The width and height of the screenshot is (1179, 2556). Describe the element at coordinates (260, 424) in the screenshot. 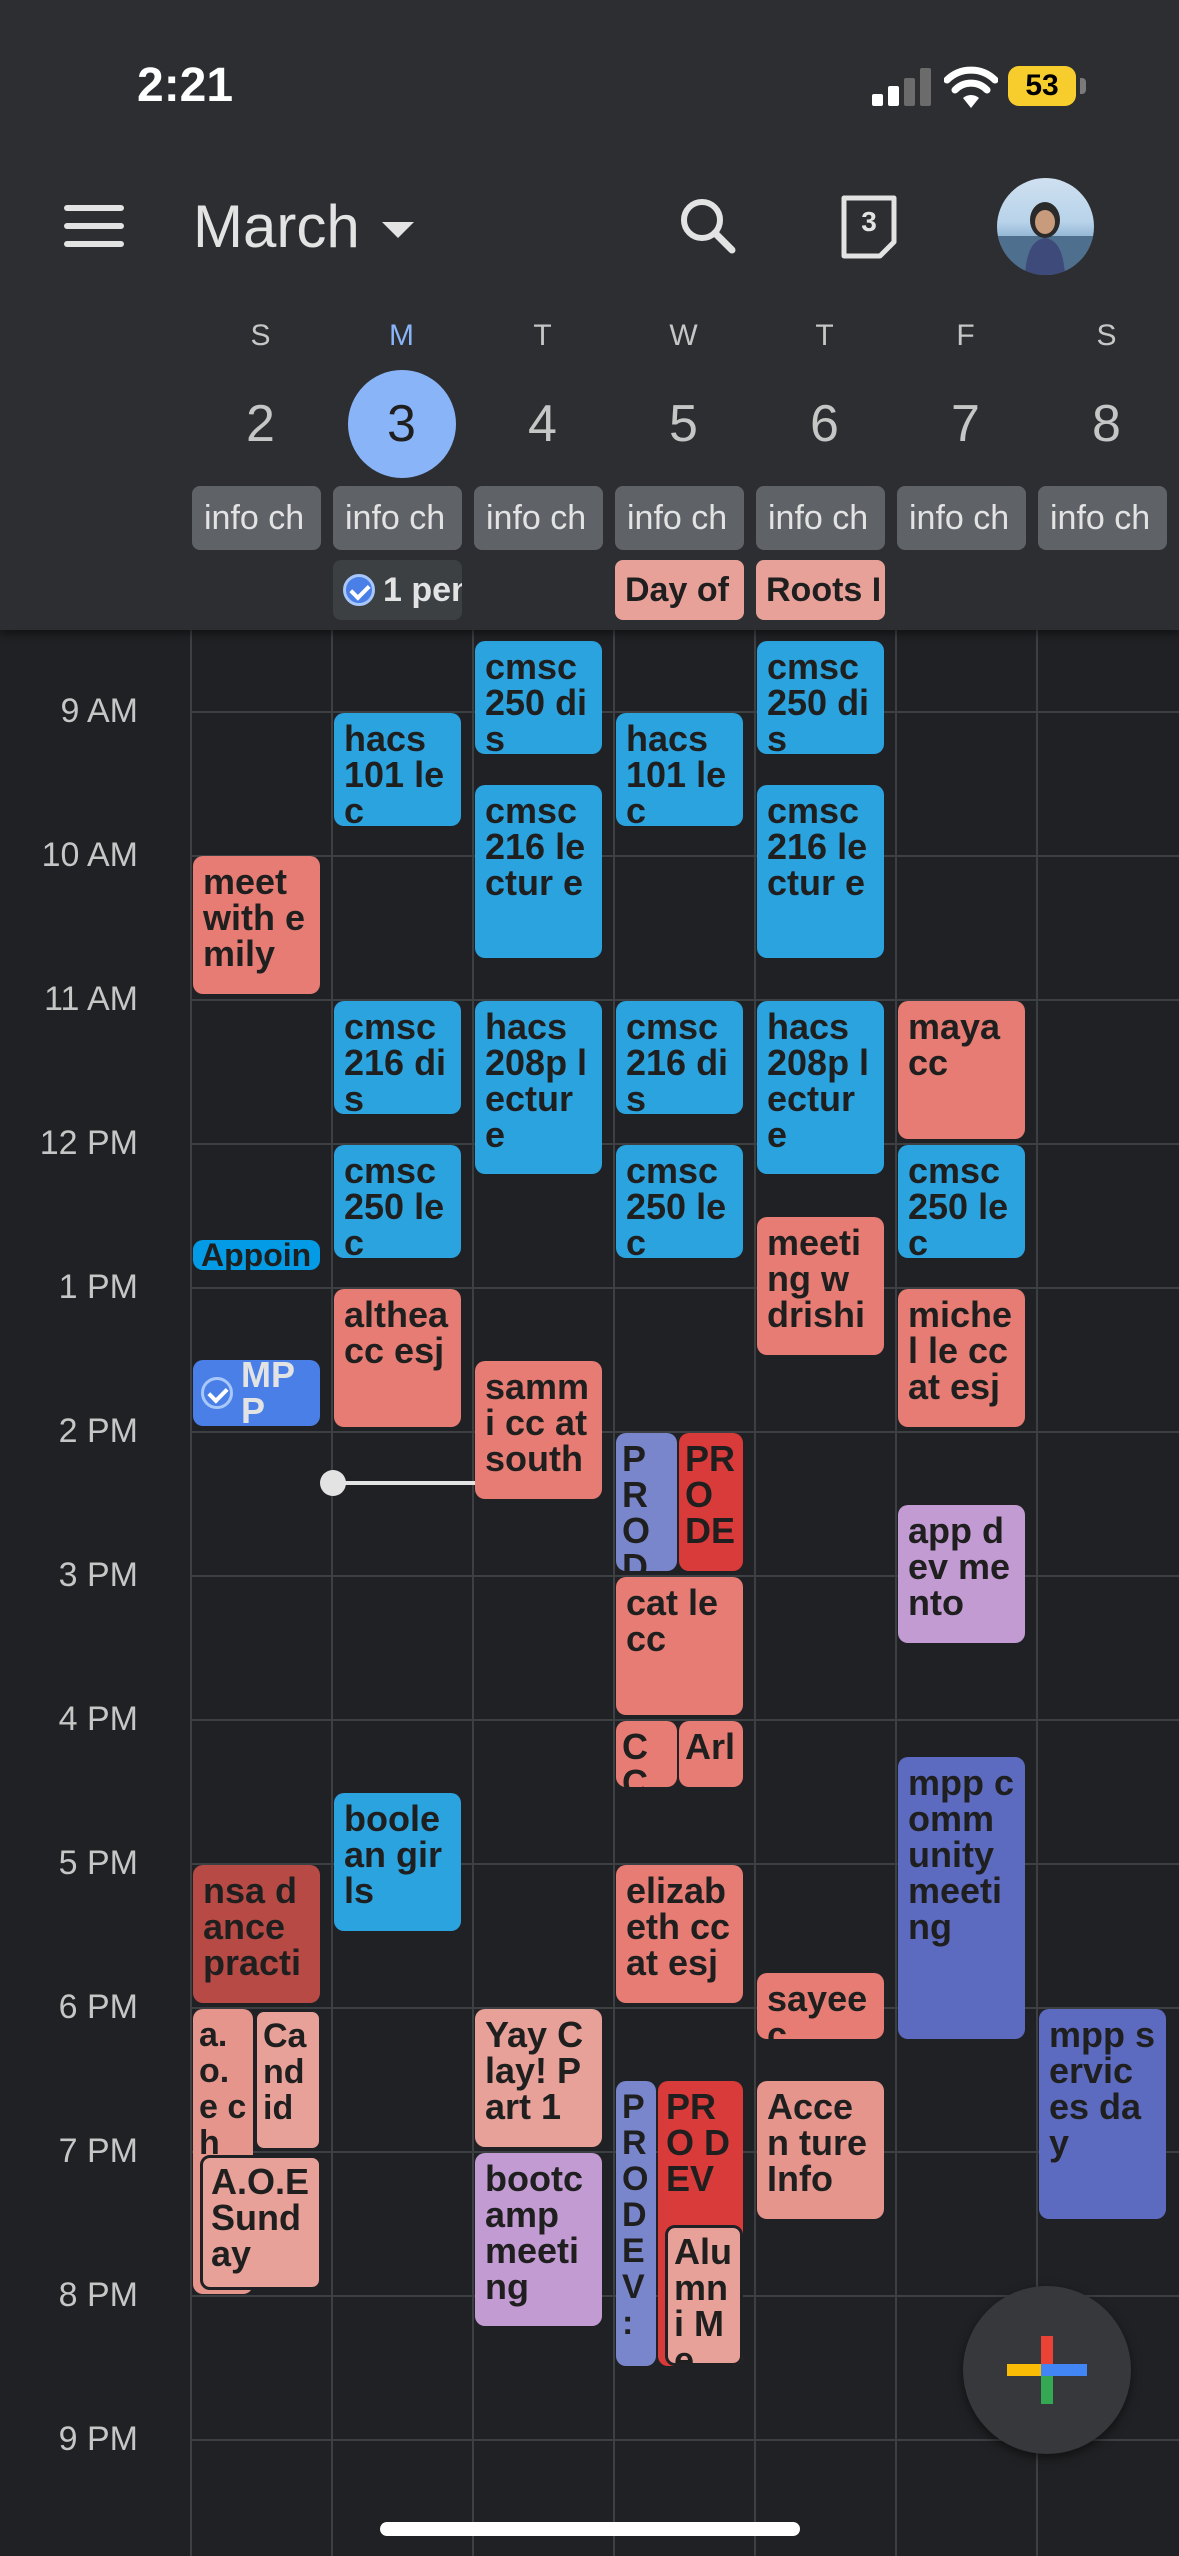

I see `day-number: 2` at that location.